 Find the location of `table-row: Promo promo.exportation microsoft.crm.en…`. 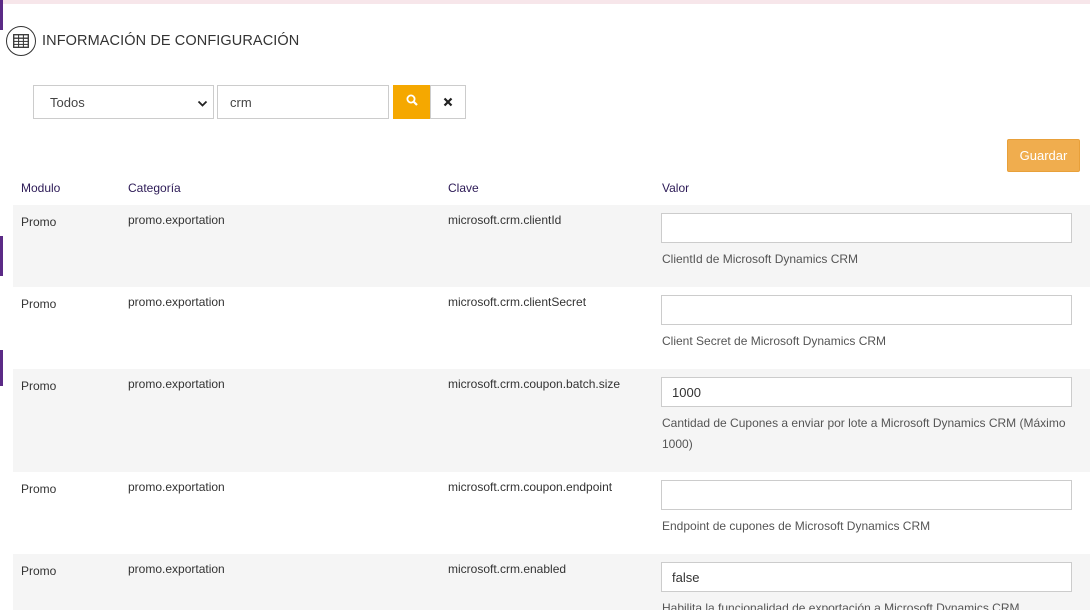

table-row: Promo promo.exportation microsoft.crm.en… is located at coordinates (551, 582).